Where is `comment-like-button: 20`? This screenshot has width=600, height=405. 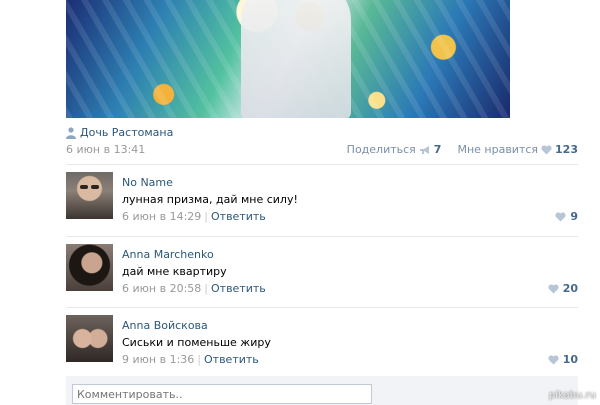 comment-like-button: 20 is located at coordinates (563, 288).